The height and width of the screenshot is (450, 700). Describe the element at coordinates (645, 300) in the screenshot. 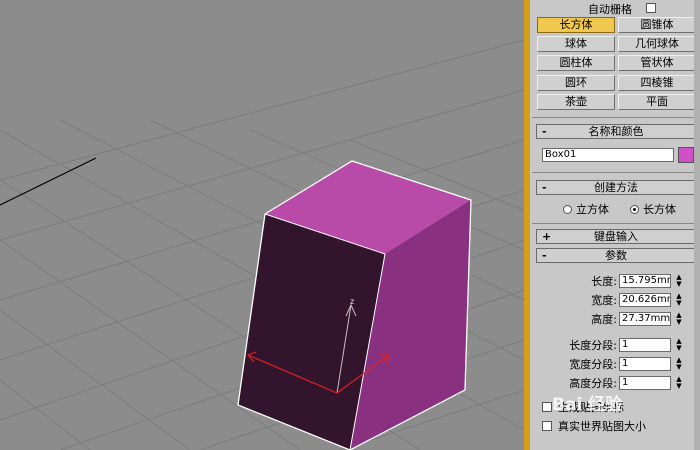

I see `width-input: 20.626mm` at that location.